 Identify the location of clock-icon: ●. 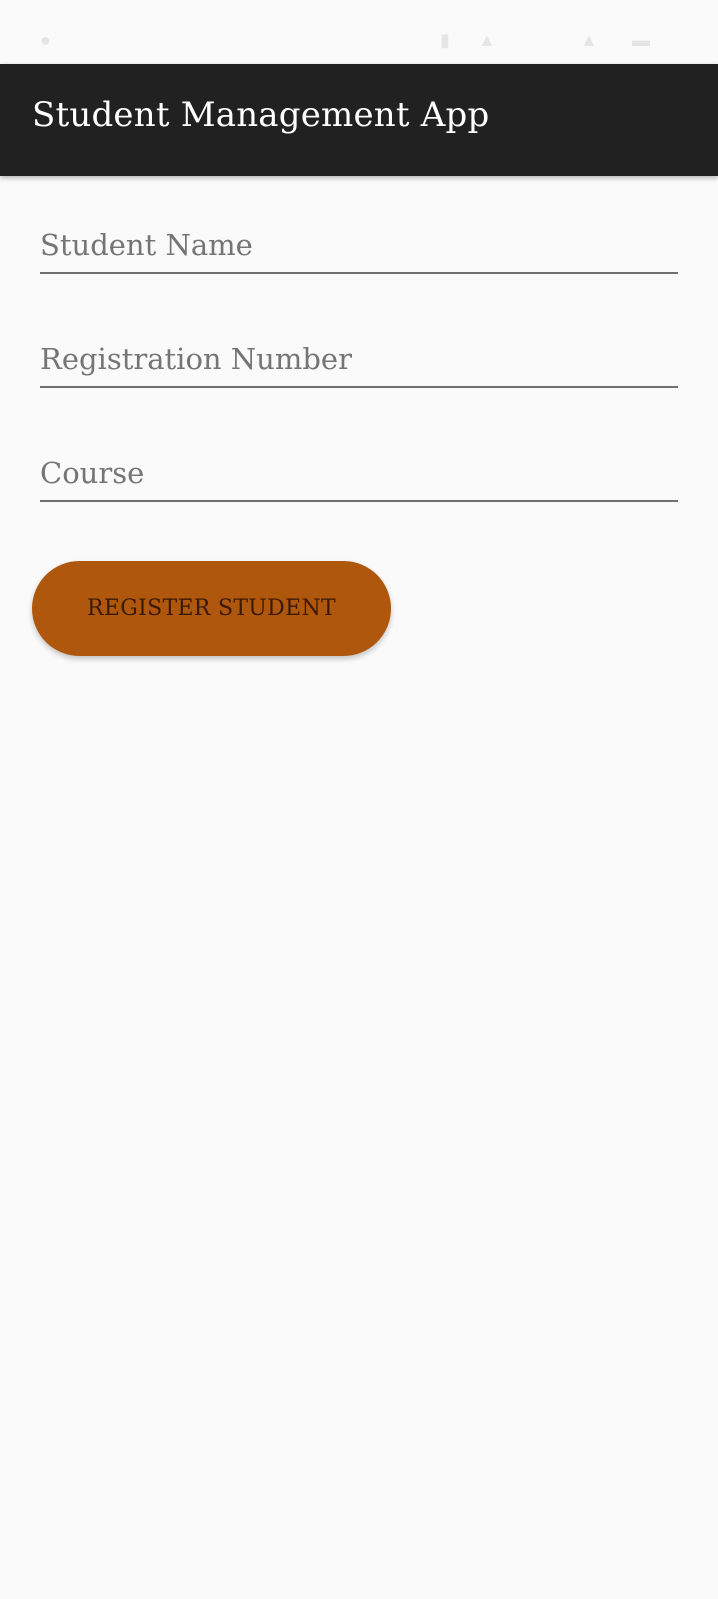
(45, 40).